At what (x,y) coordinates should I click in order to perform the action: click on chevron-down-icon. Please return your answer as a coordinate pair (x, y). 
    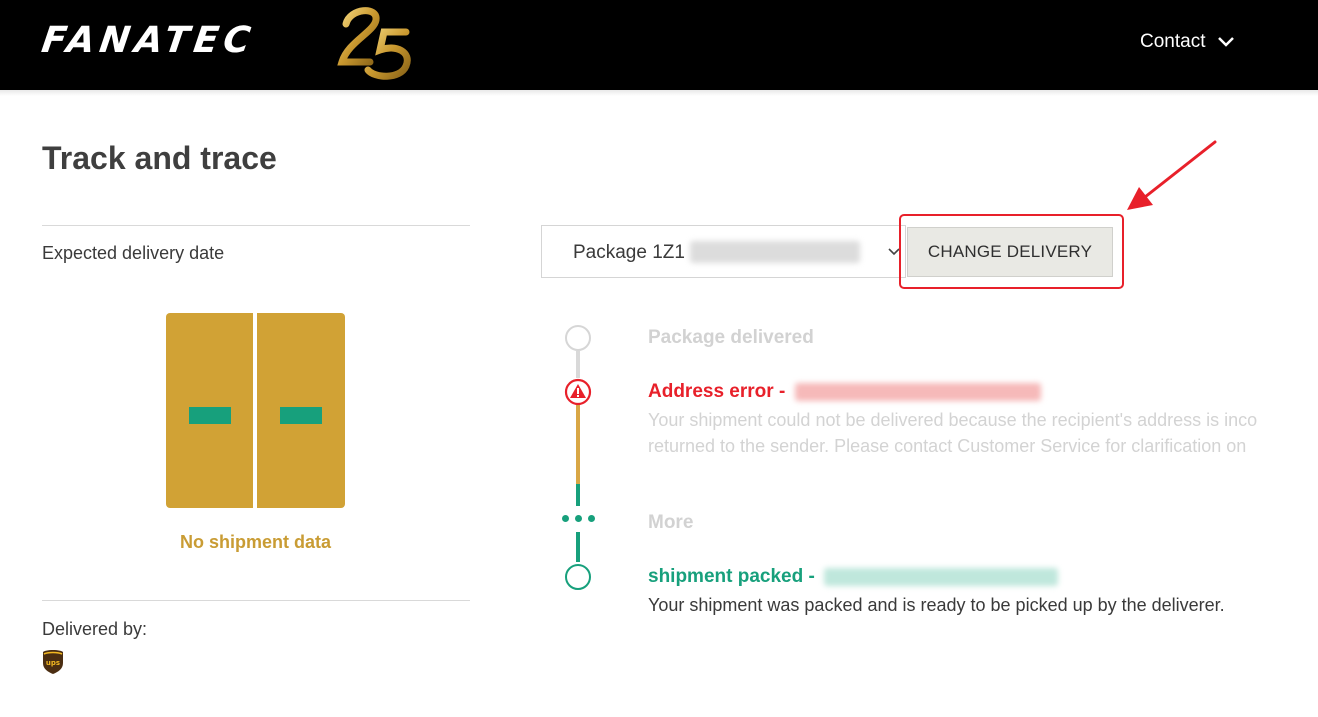
    Looking at the image, I should click on (1226, 42).